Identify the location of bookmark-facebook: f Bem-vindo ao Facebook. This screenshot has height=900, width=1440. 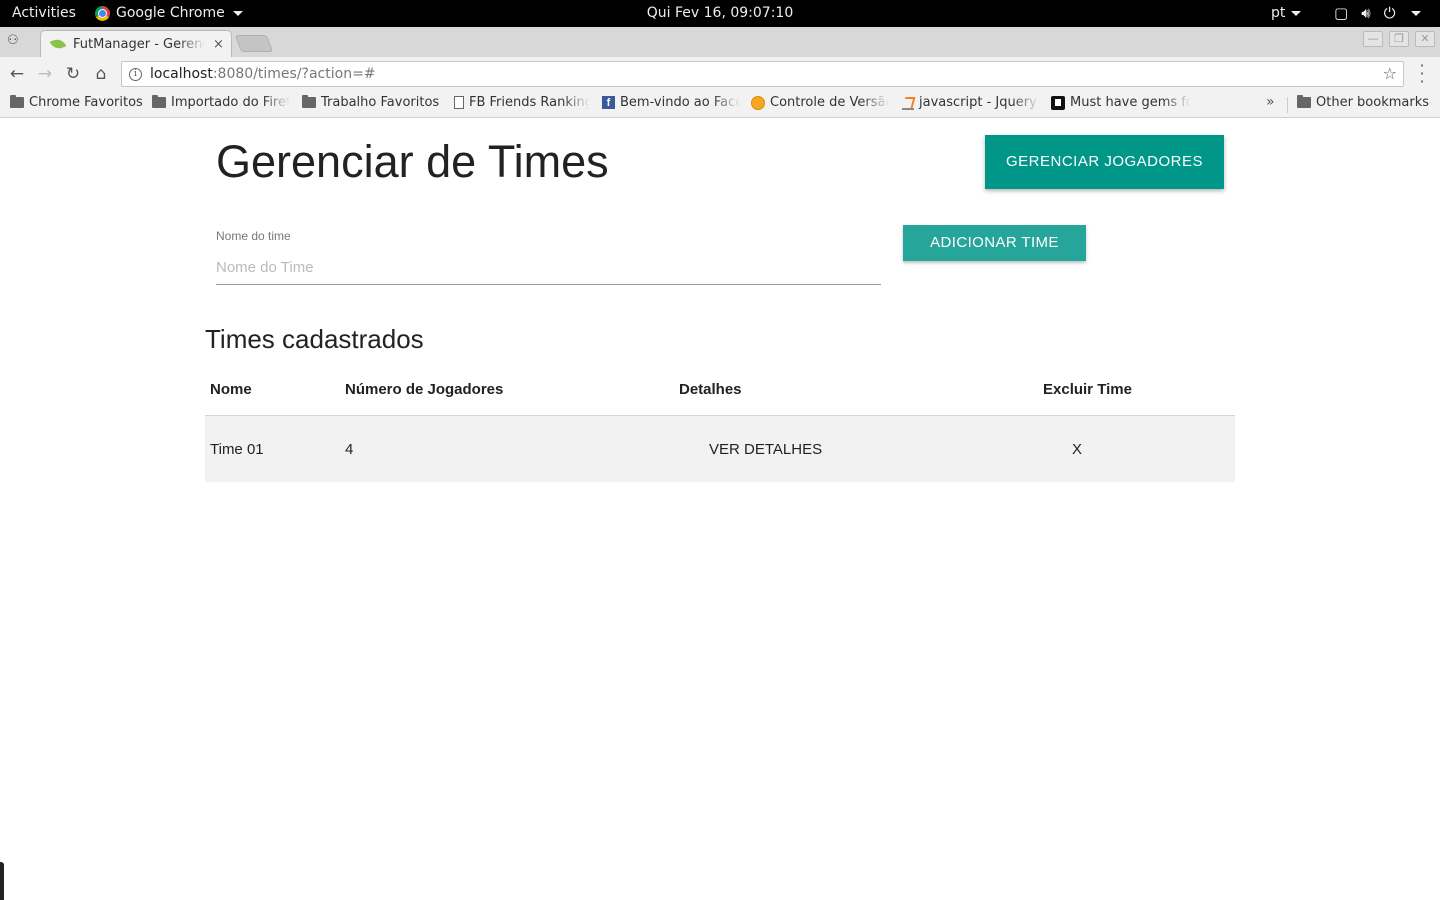
(671, 102).